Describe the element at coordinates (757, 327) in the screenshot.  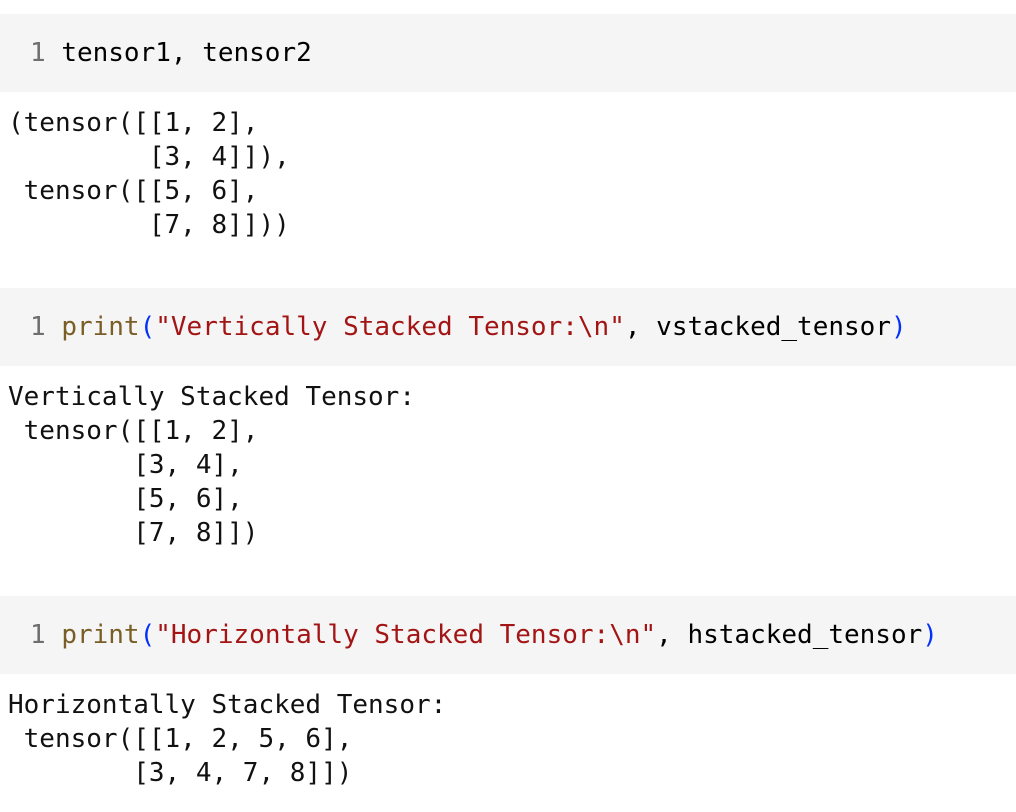
I see `argument-token: , vstacked_tensor` at that location.